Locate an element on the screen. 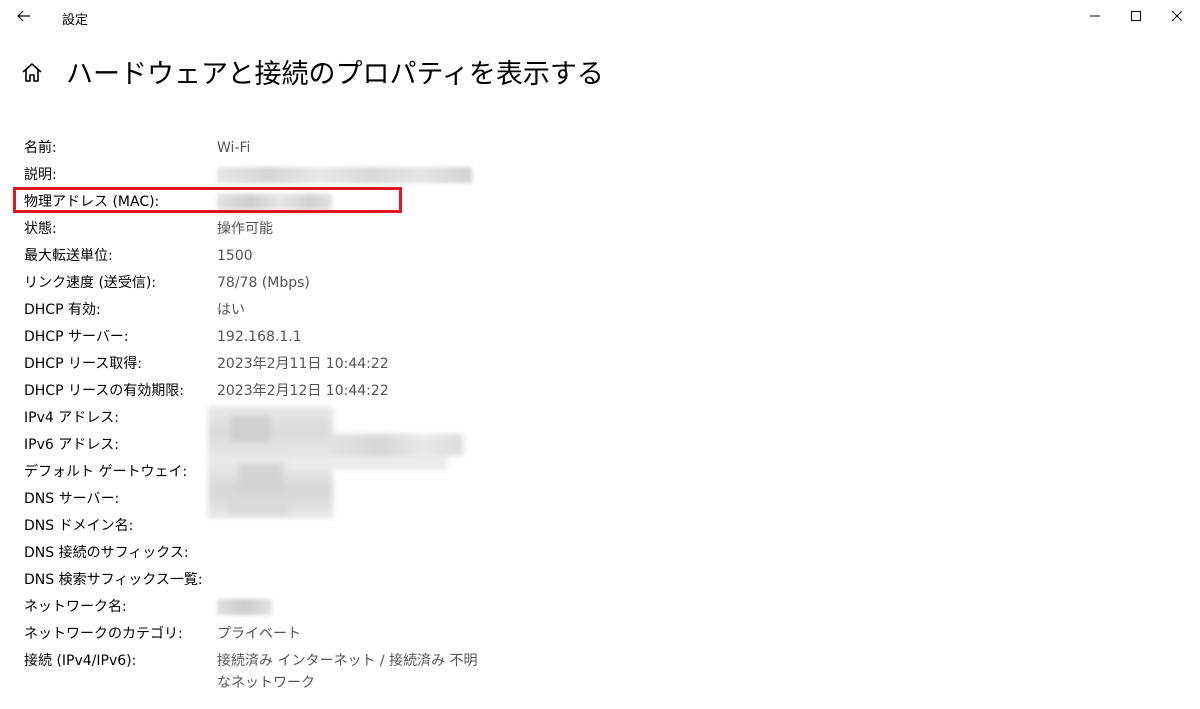  property-value: 2023年2月11日 10:44:22 is located at coordinates (303, 364).